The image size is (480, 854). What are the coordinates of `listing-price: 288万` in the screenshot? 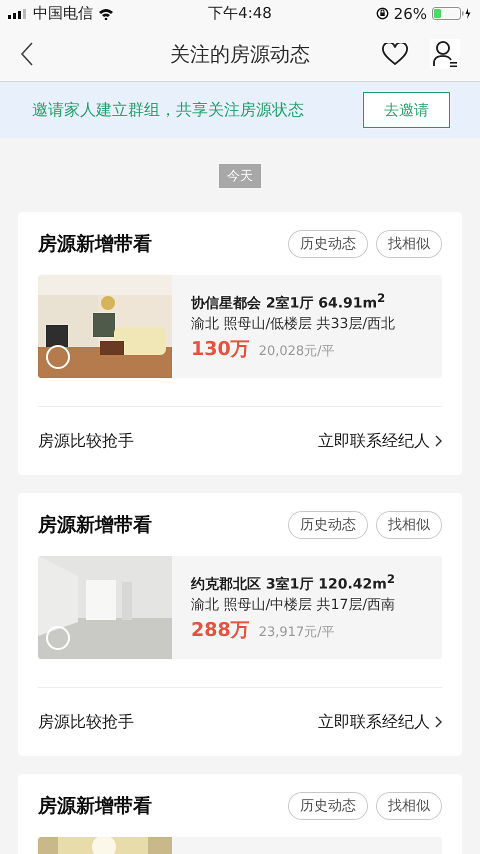 It's located at (220, 631).